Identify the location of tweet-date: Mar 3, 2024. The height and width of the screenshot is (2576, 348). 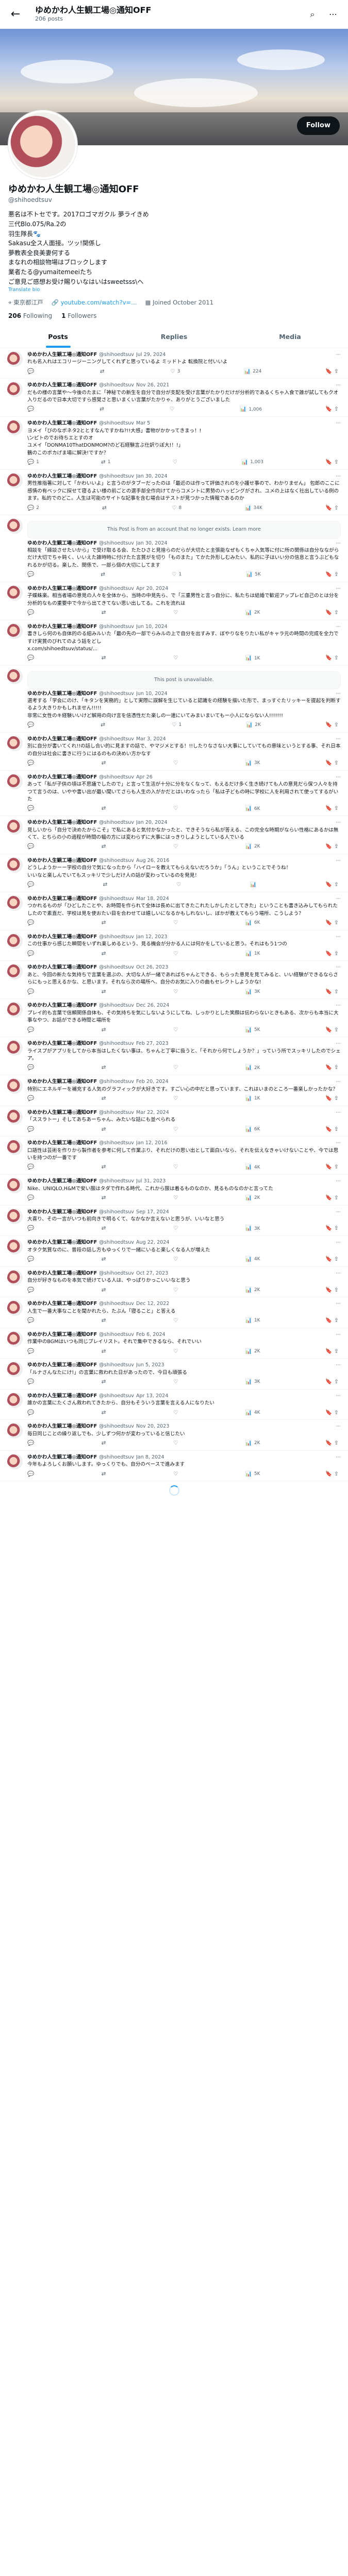
(151, 739).